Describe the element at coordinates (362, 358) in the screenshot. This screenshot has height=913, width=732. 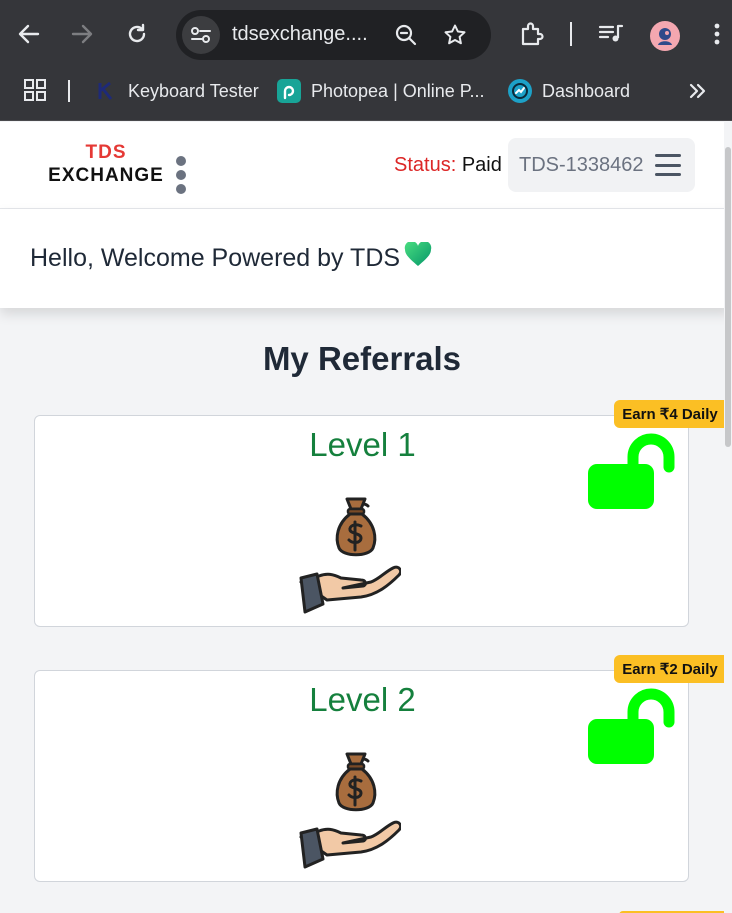
I see `referrals-title: My Referrals` at that location.